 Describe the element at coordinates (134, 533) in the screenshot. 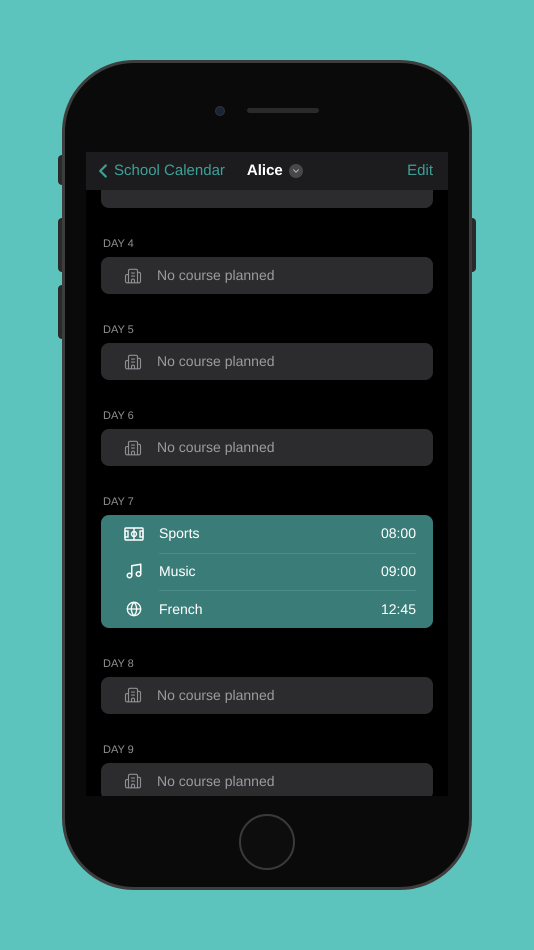

I see `field-icon` at that location.